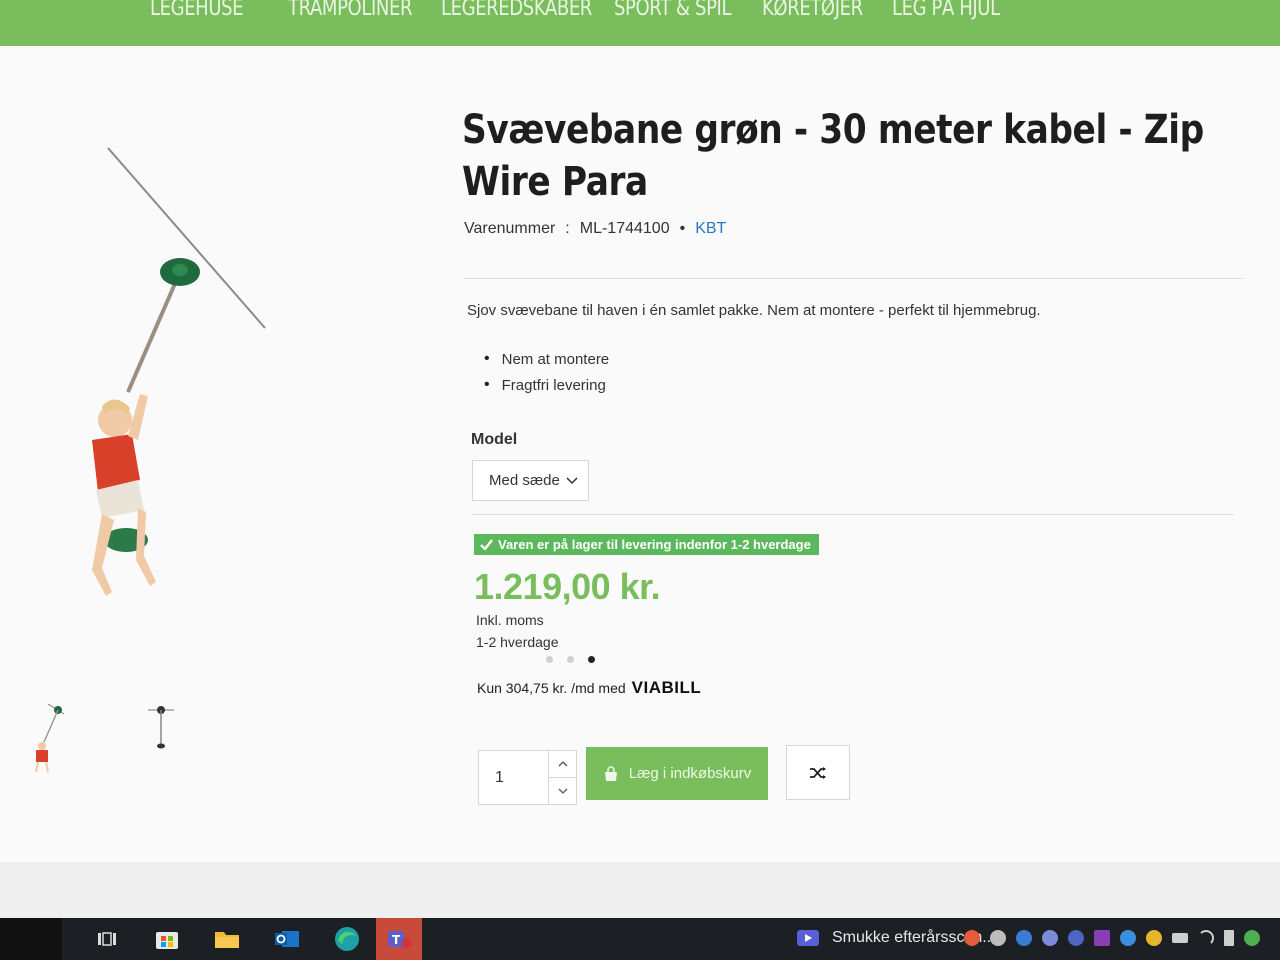 This screenshot has width=1280, height=960. What do you see at coordinates (551, 688) in the screenshot?
I see `viabill-text: Kun 304,75 kr. /md med` at bounding box center [551, 688].